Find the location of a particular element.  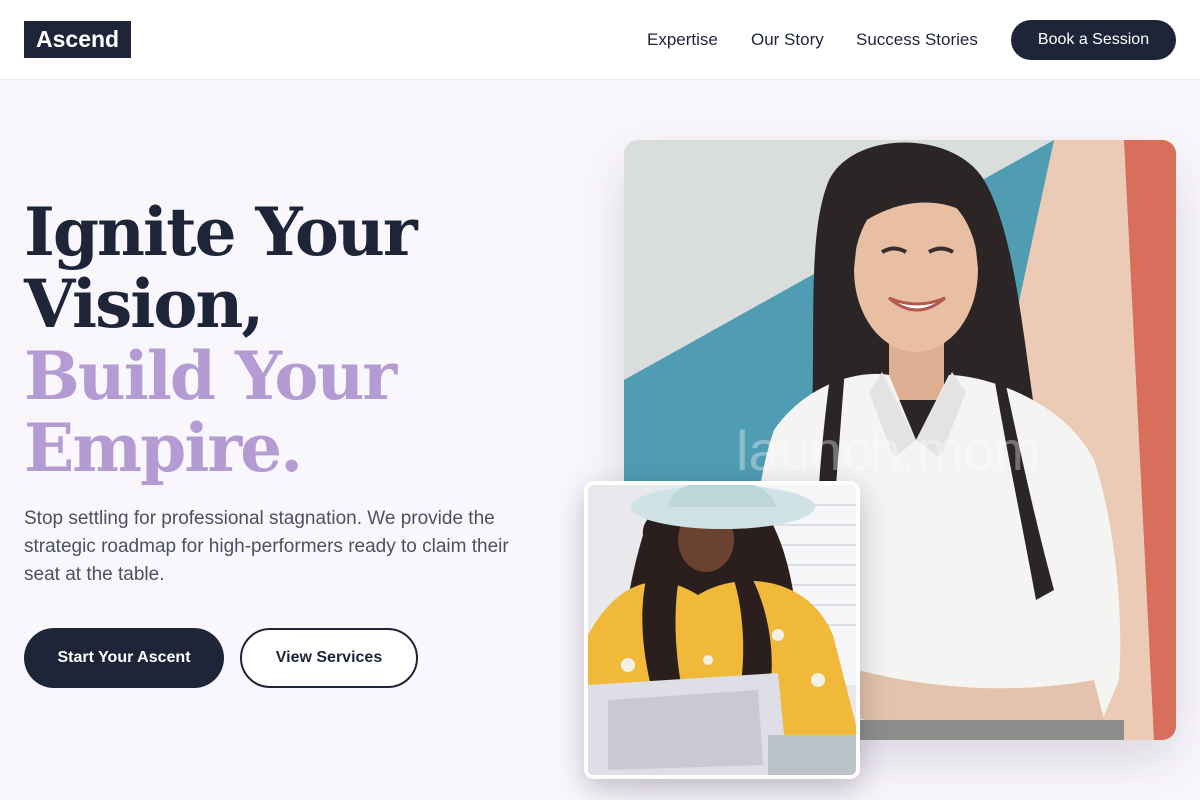

headline-line-1: Ignite Your is located at coordinates (221, 232).